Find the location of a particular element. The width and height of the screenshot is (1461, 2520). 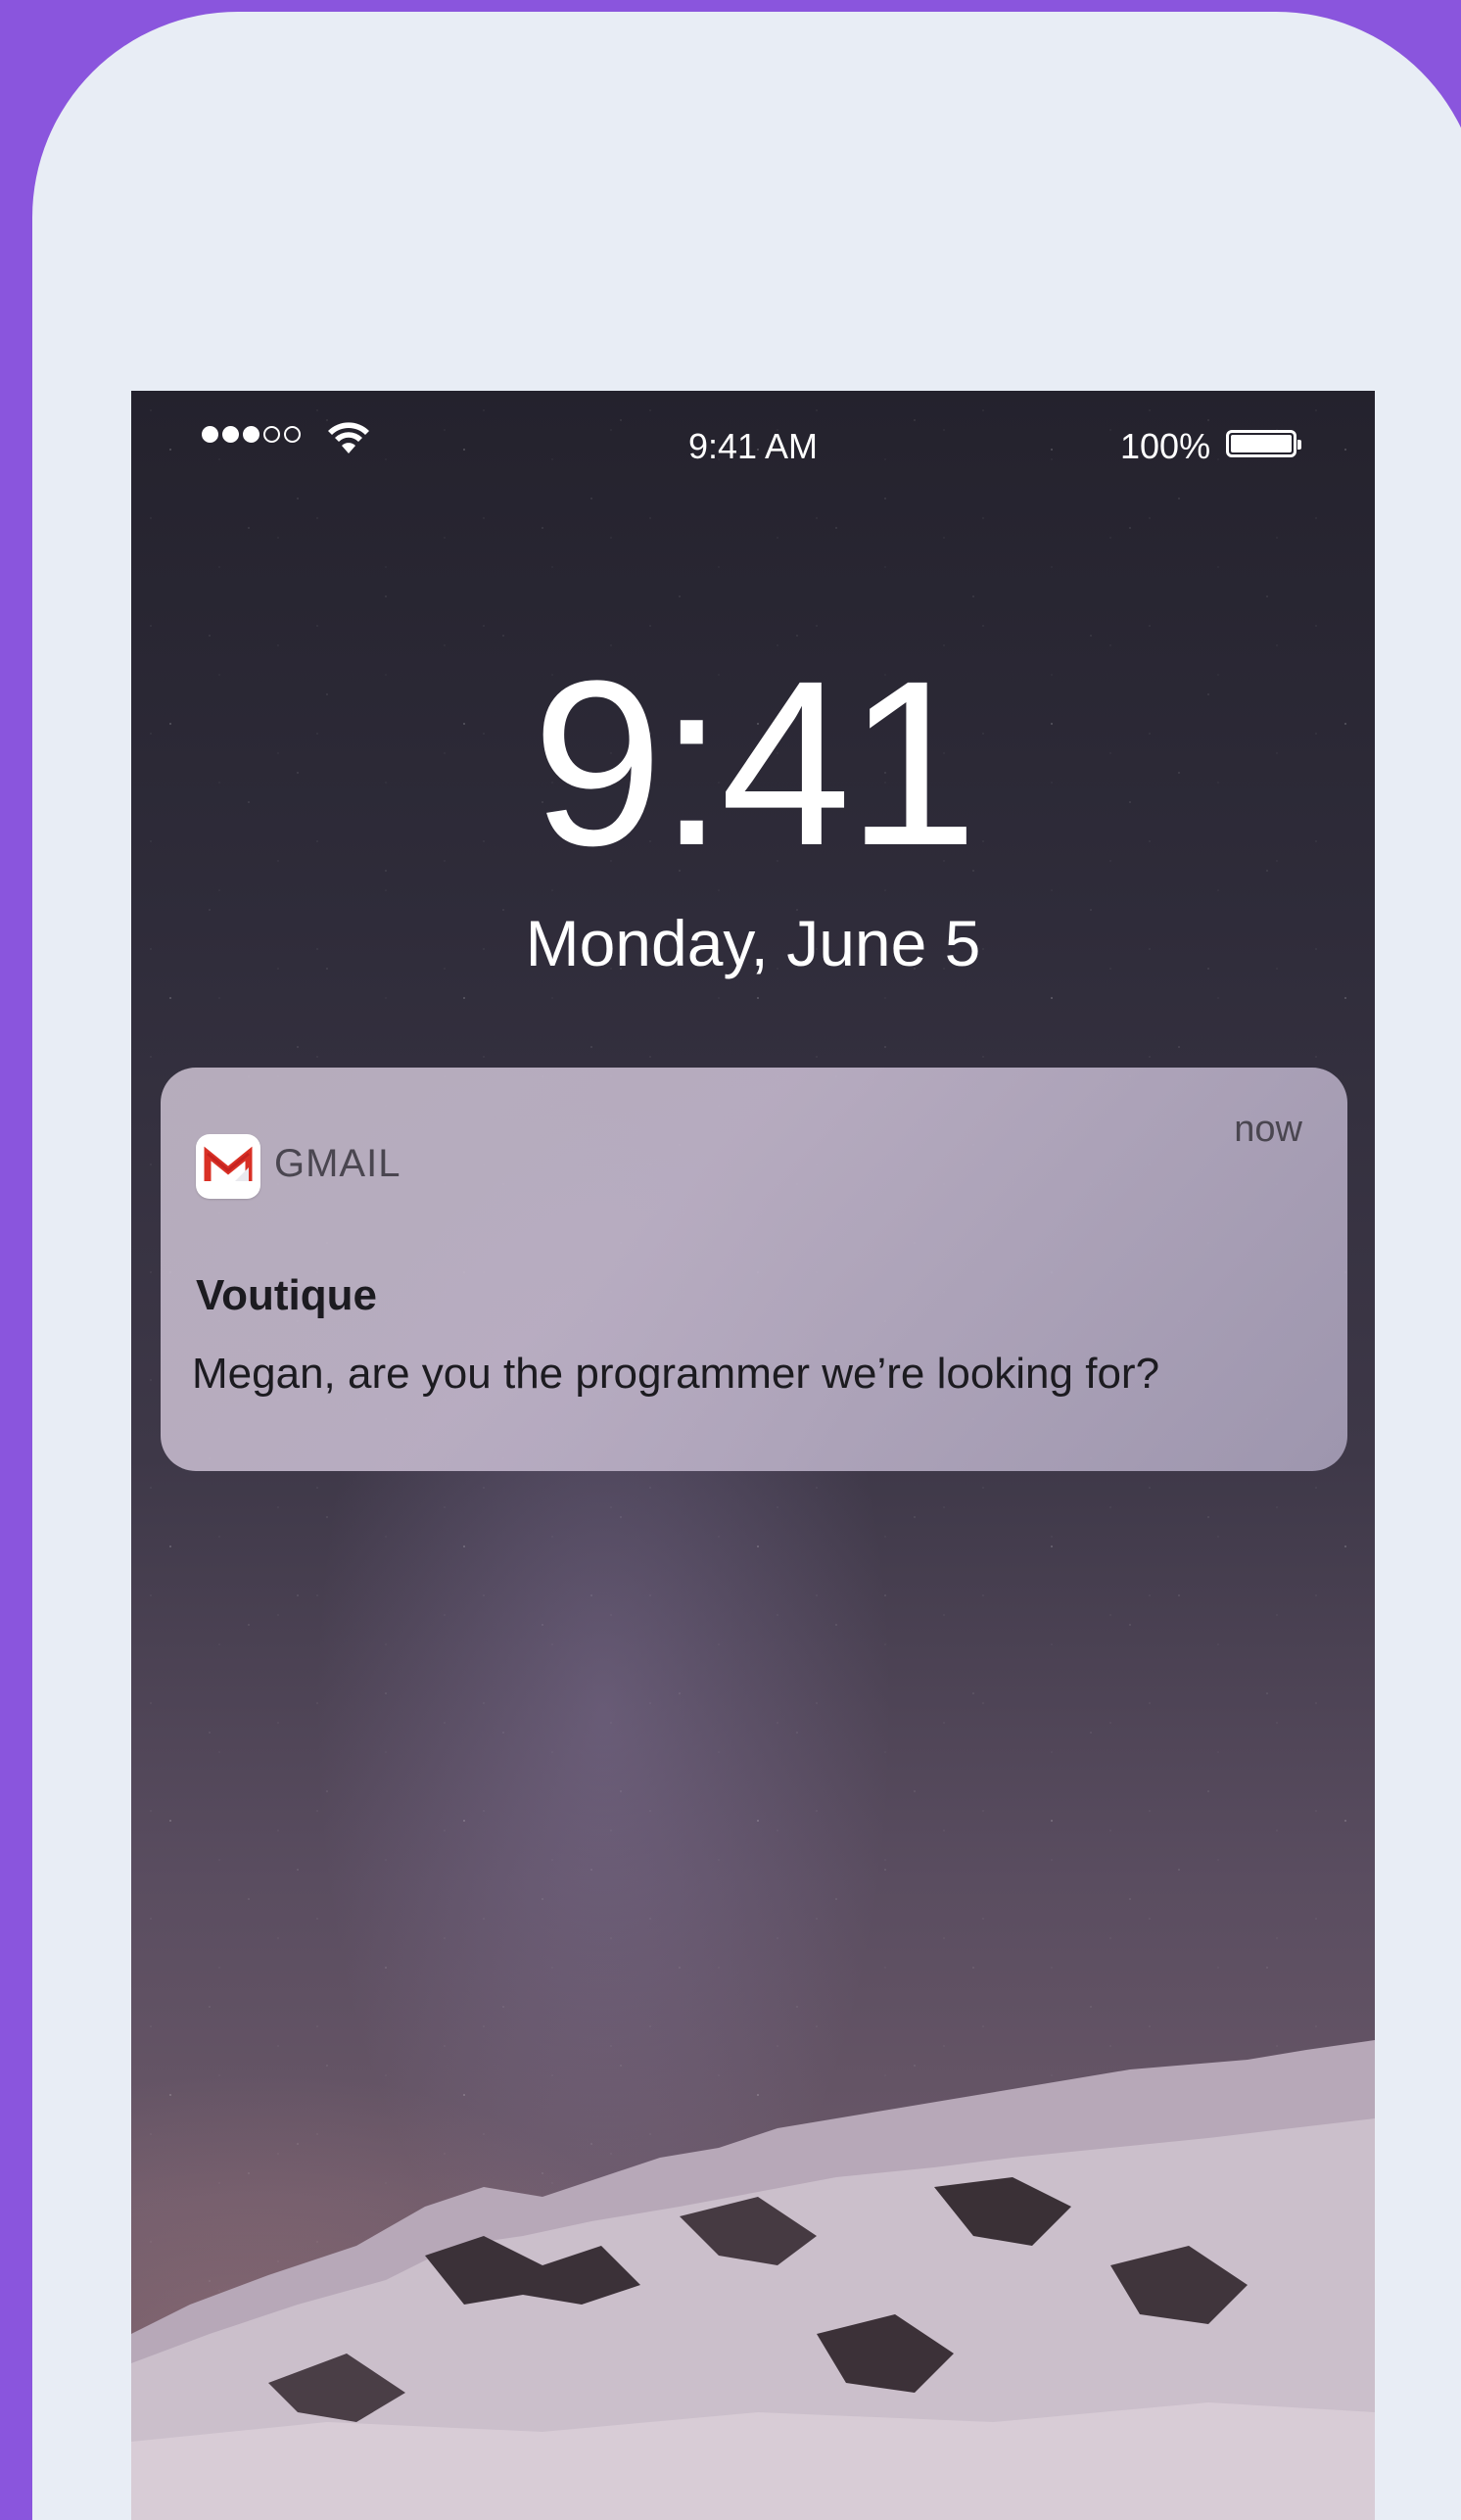

lock-screen-date: Monday, June 5 is located at coordinates (753, 943).